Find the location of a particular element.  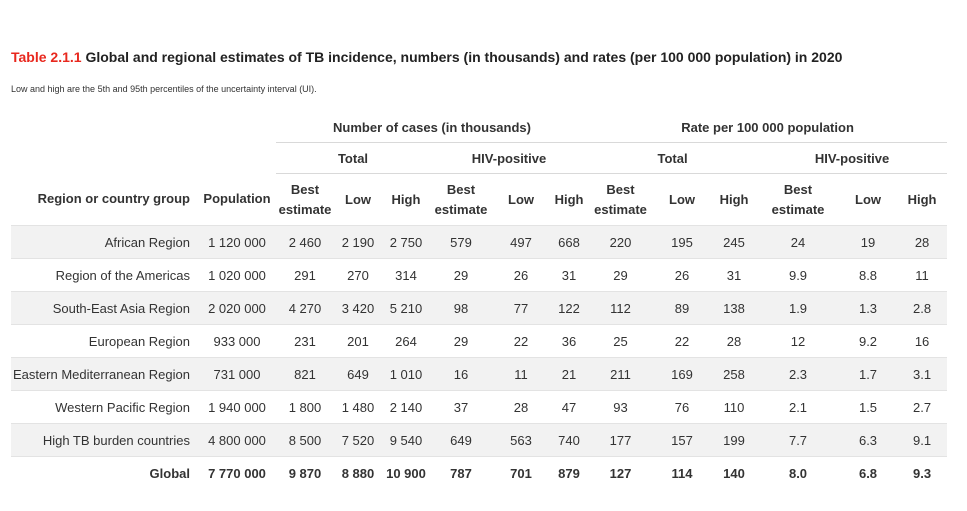

cases-total-low-cell: 7 520 is located at coordinates (358, 440).